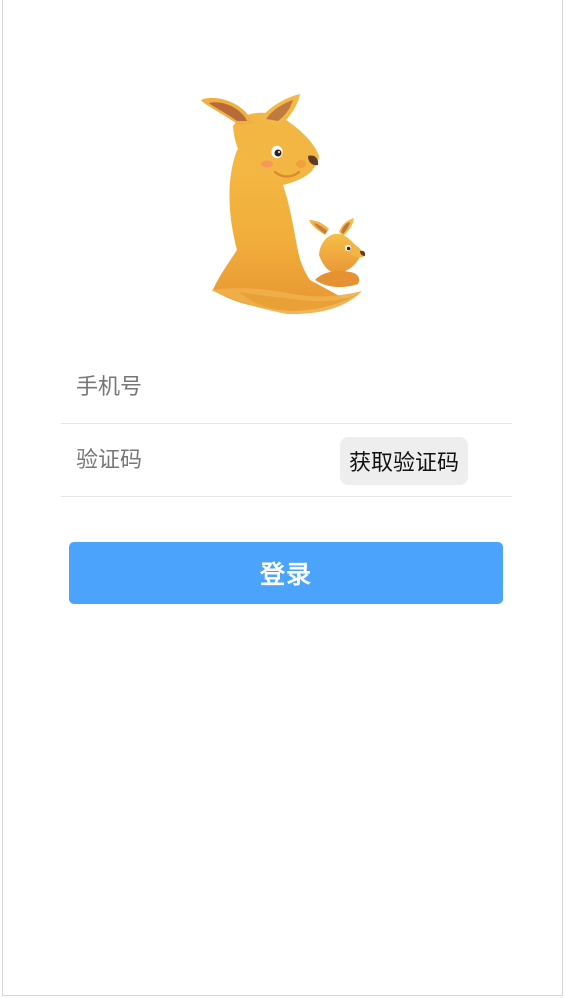 This screenshot has width=566, height=998. Describe the element at coordinates (283, 204) in the screenshot. I see `kangaroo-logo-icon` at that location.